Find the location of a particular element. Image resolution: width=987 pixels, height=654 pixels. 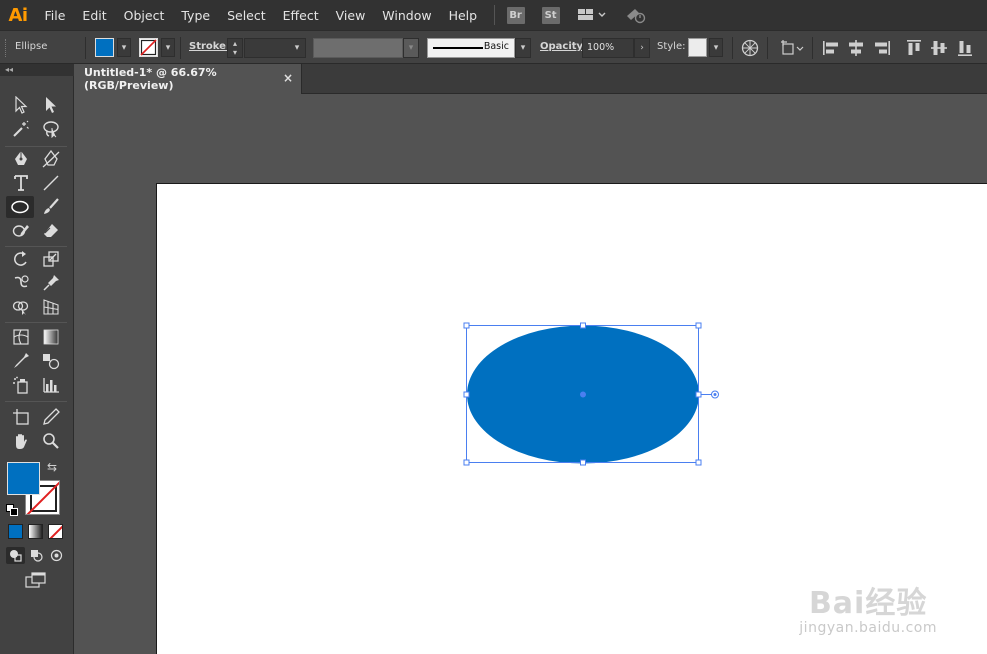

align-top-icon is located at coordinates (914, 48).